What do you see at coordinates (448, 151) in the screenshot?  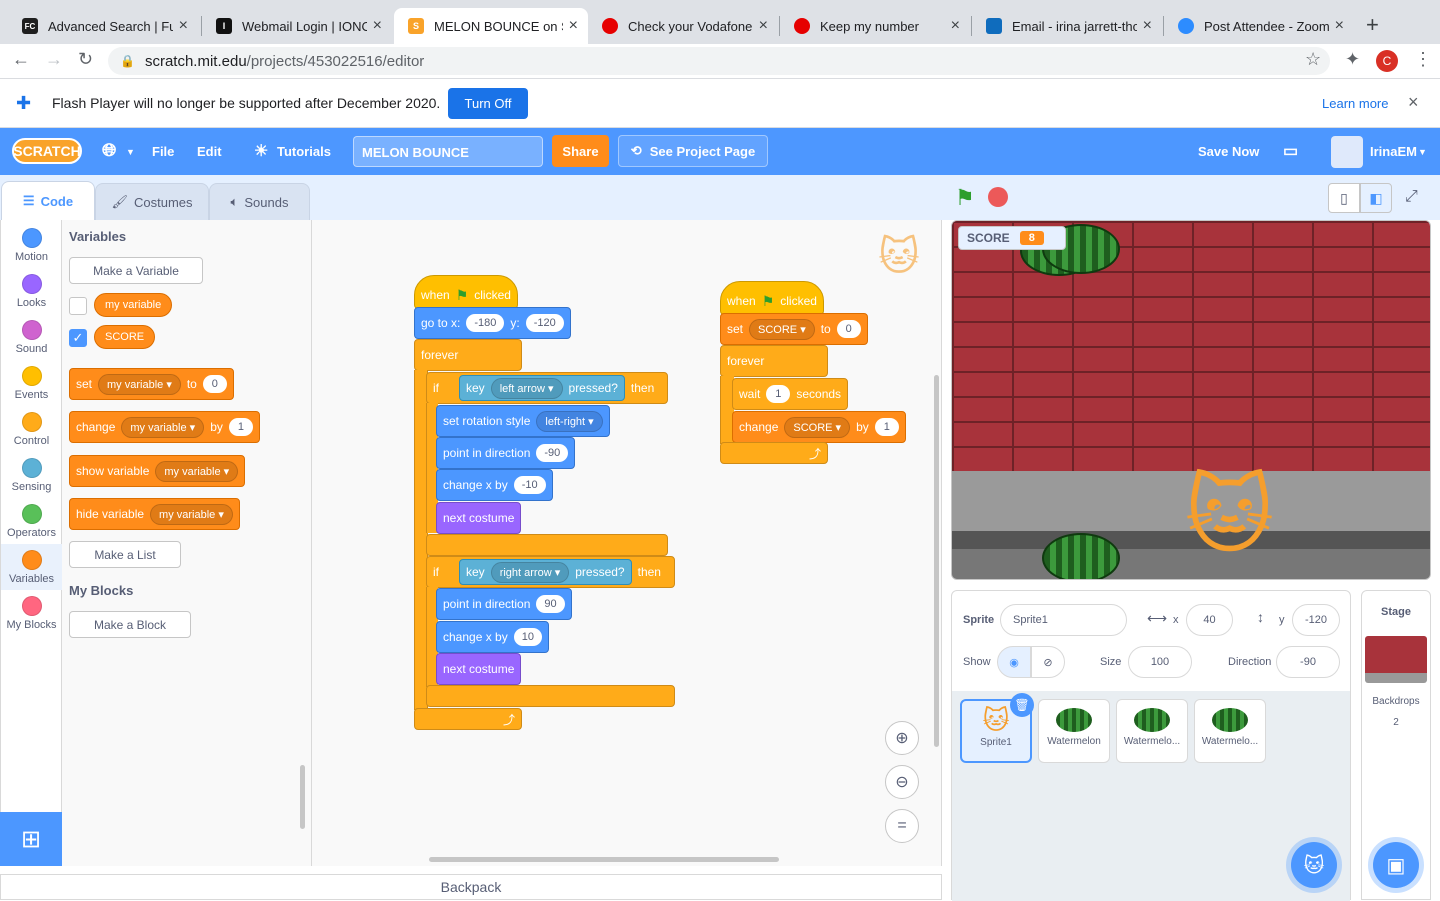 I see `project-title-input: MELON BOUNCE` at bounding box center [448, 151].